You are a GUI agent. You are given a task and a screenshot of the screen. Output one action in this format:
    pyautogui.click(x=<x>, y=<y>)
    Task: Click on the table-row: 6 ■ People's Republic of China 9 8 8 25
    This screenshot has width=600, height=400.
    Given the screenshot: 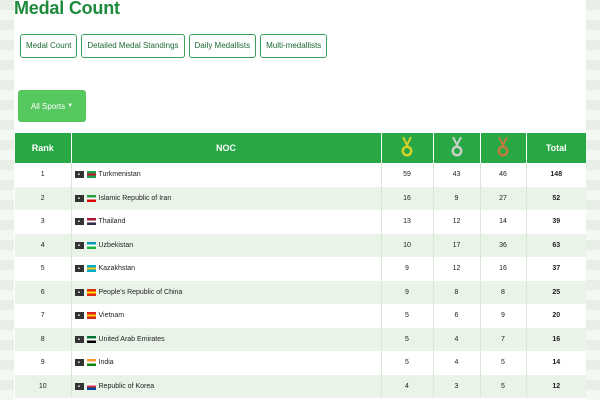 What is the action you would take?
    pyautogui.click(x=300, y=292)
    